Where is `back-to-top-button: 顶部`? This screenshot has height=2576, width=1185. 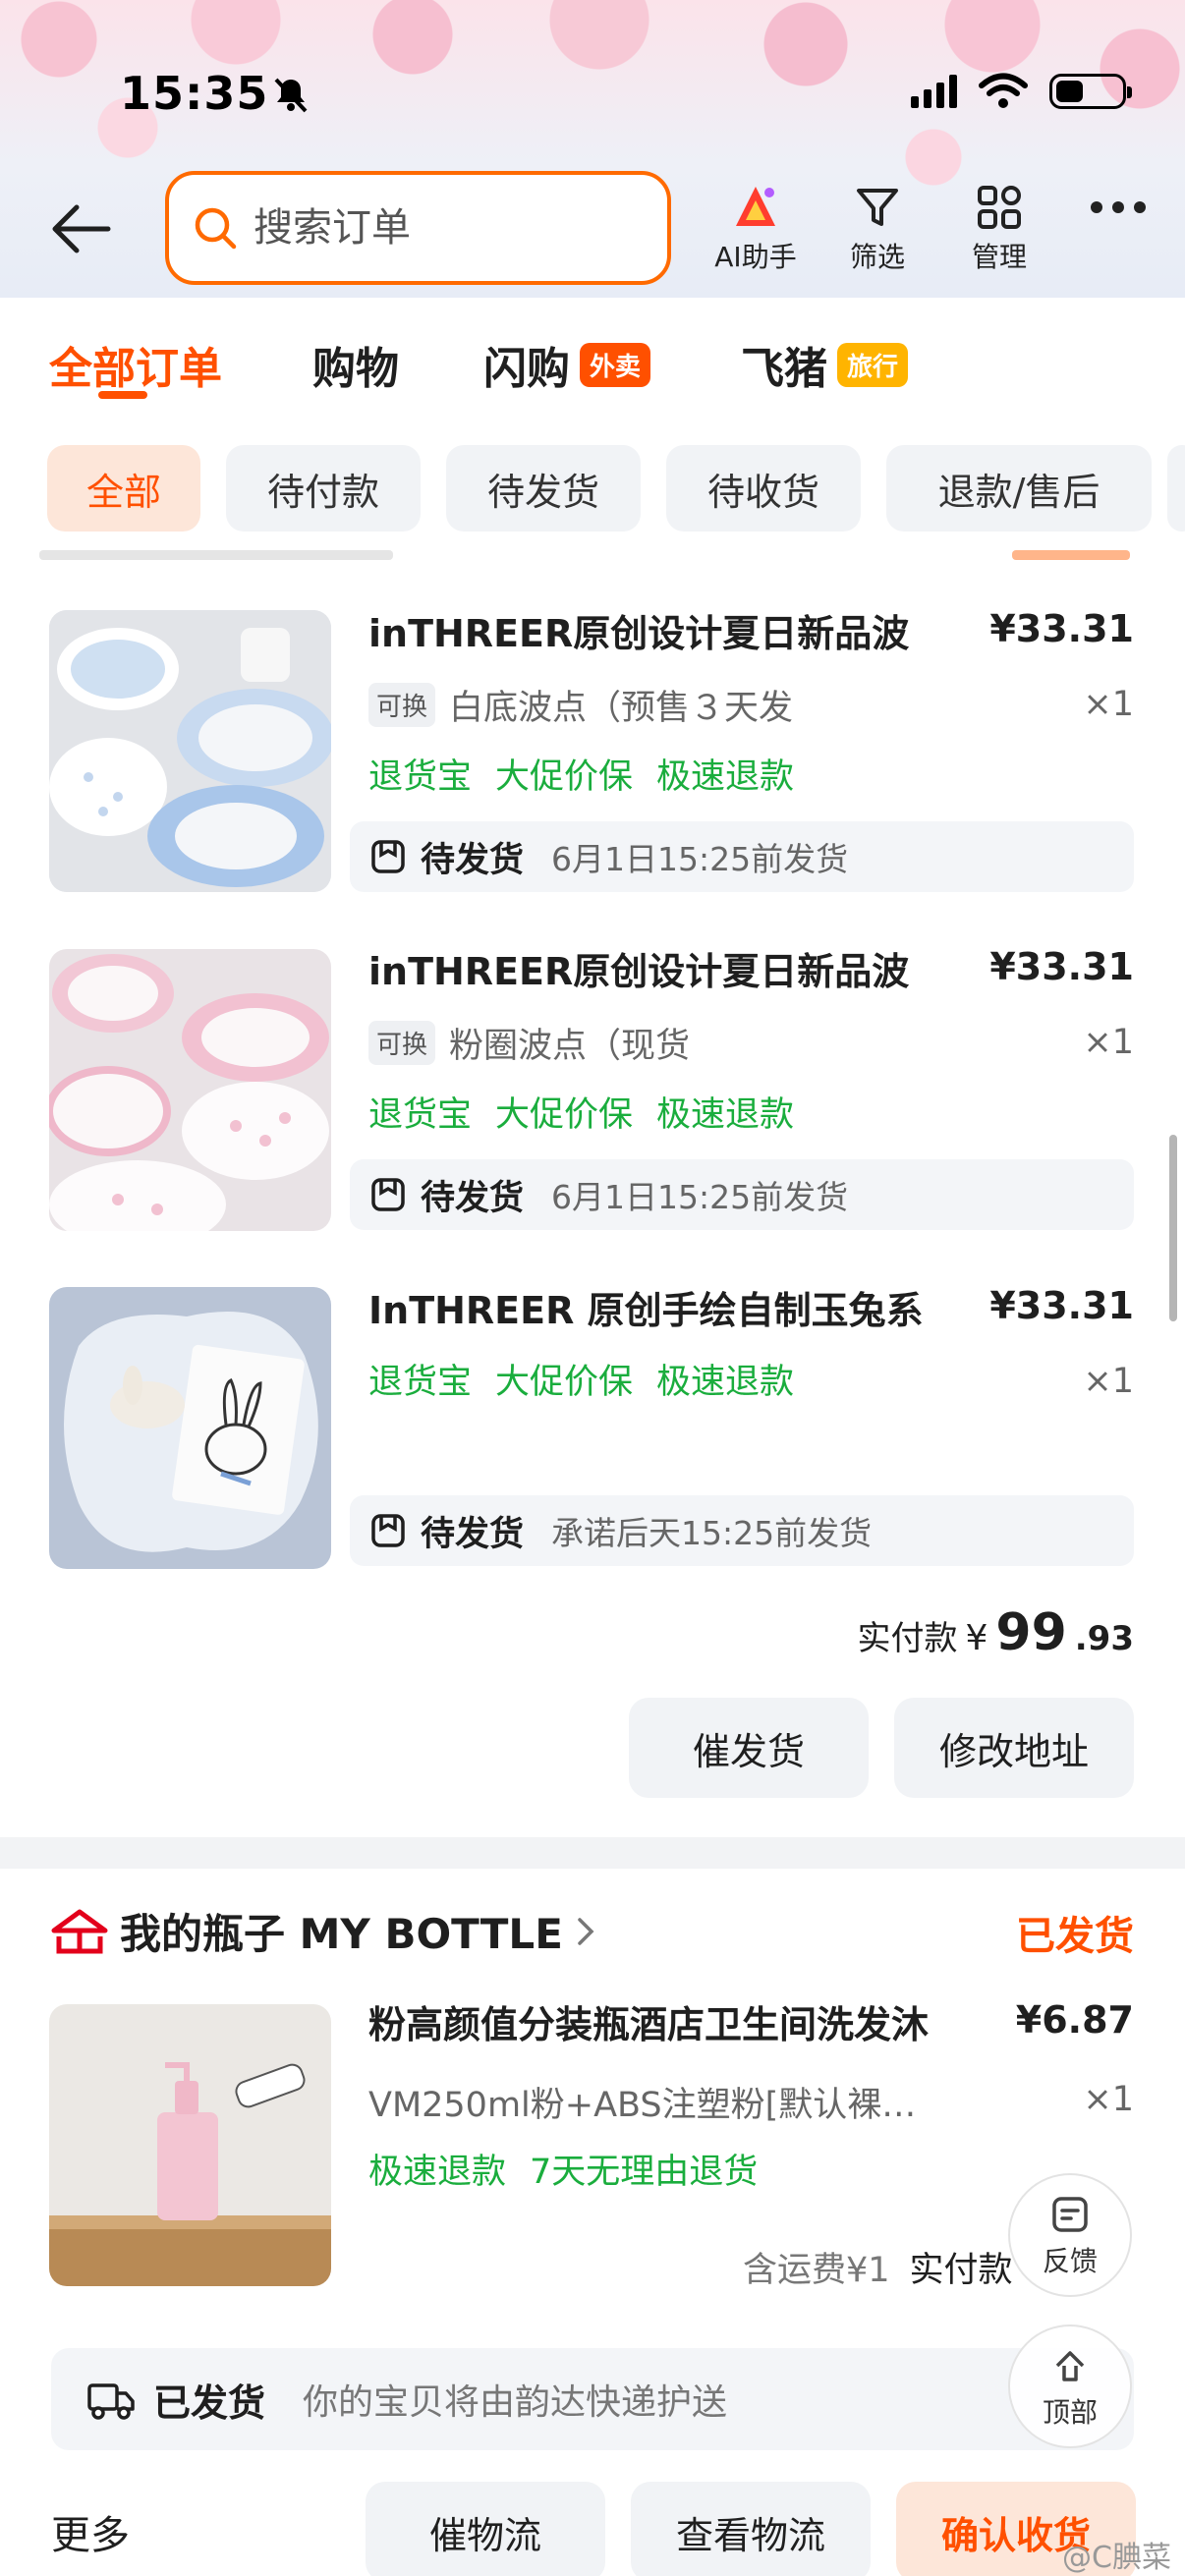
back-to-top-button: 顶部 is located at coordinates (1070, 2386).